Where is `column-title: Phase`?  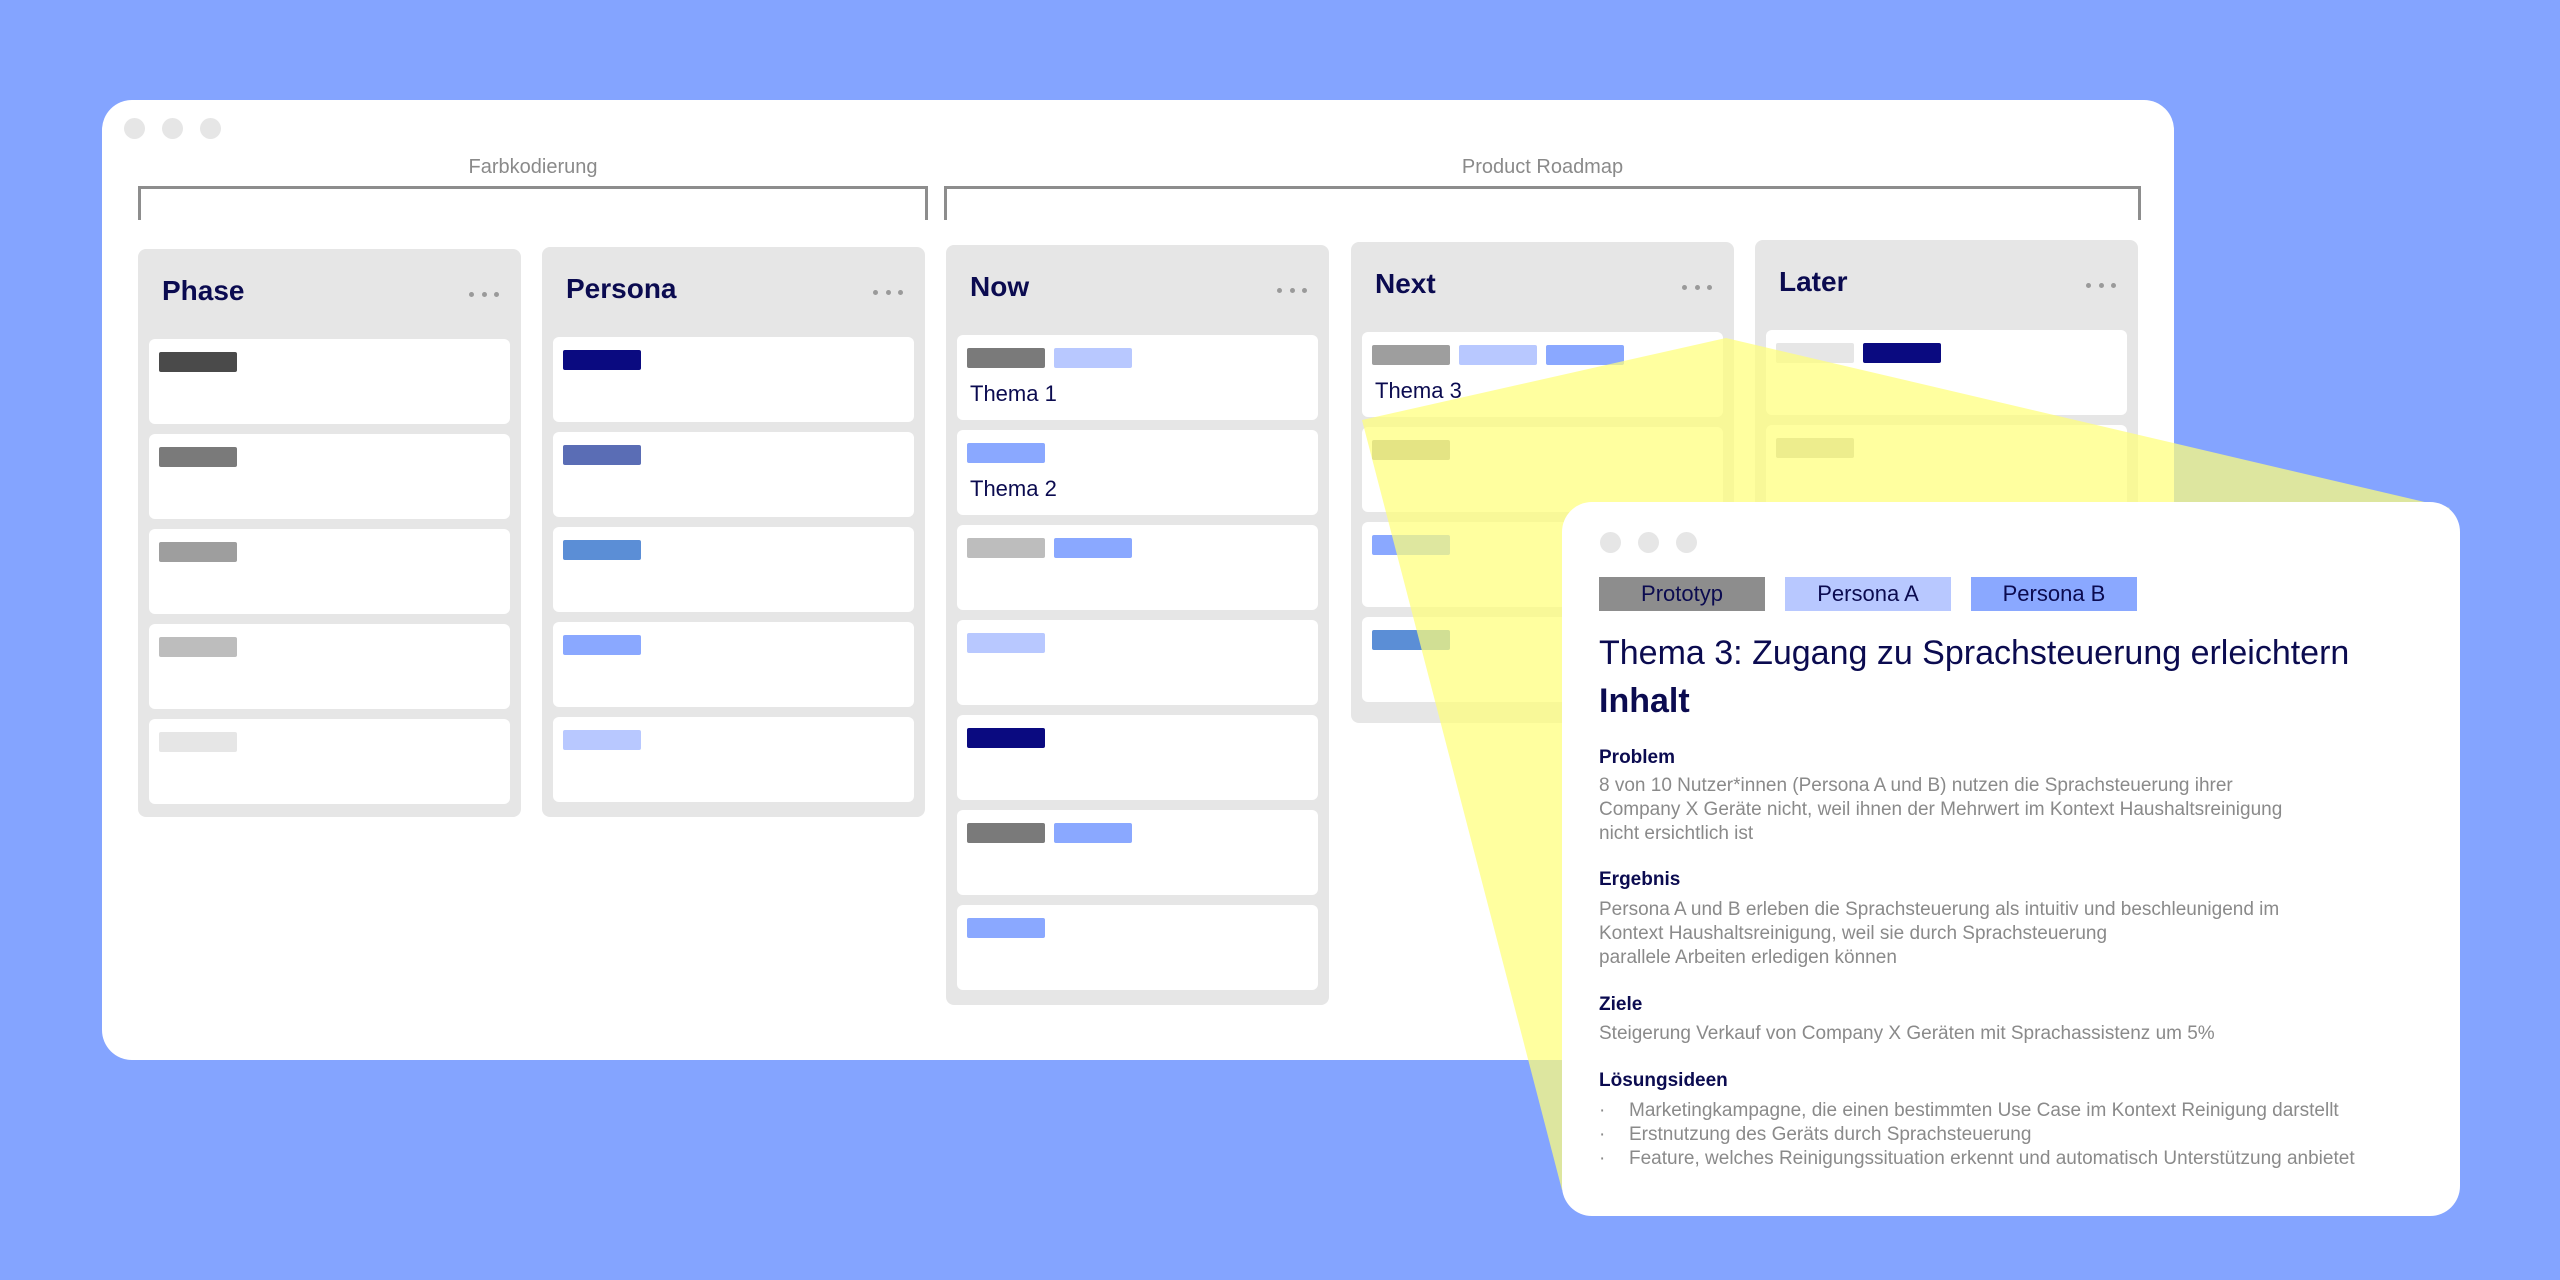 column-title: Phase is located at coordinates (203, 290).